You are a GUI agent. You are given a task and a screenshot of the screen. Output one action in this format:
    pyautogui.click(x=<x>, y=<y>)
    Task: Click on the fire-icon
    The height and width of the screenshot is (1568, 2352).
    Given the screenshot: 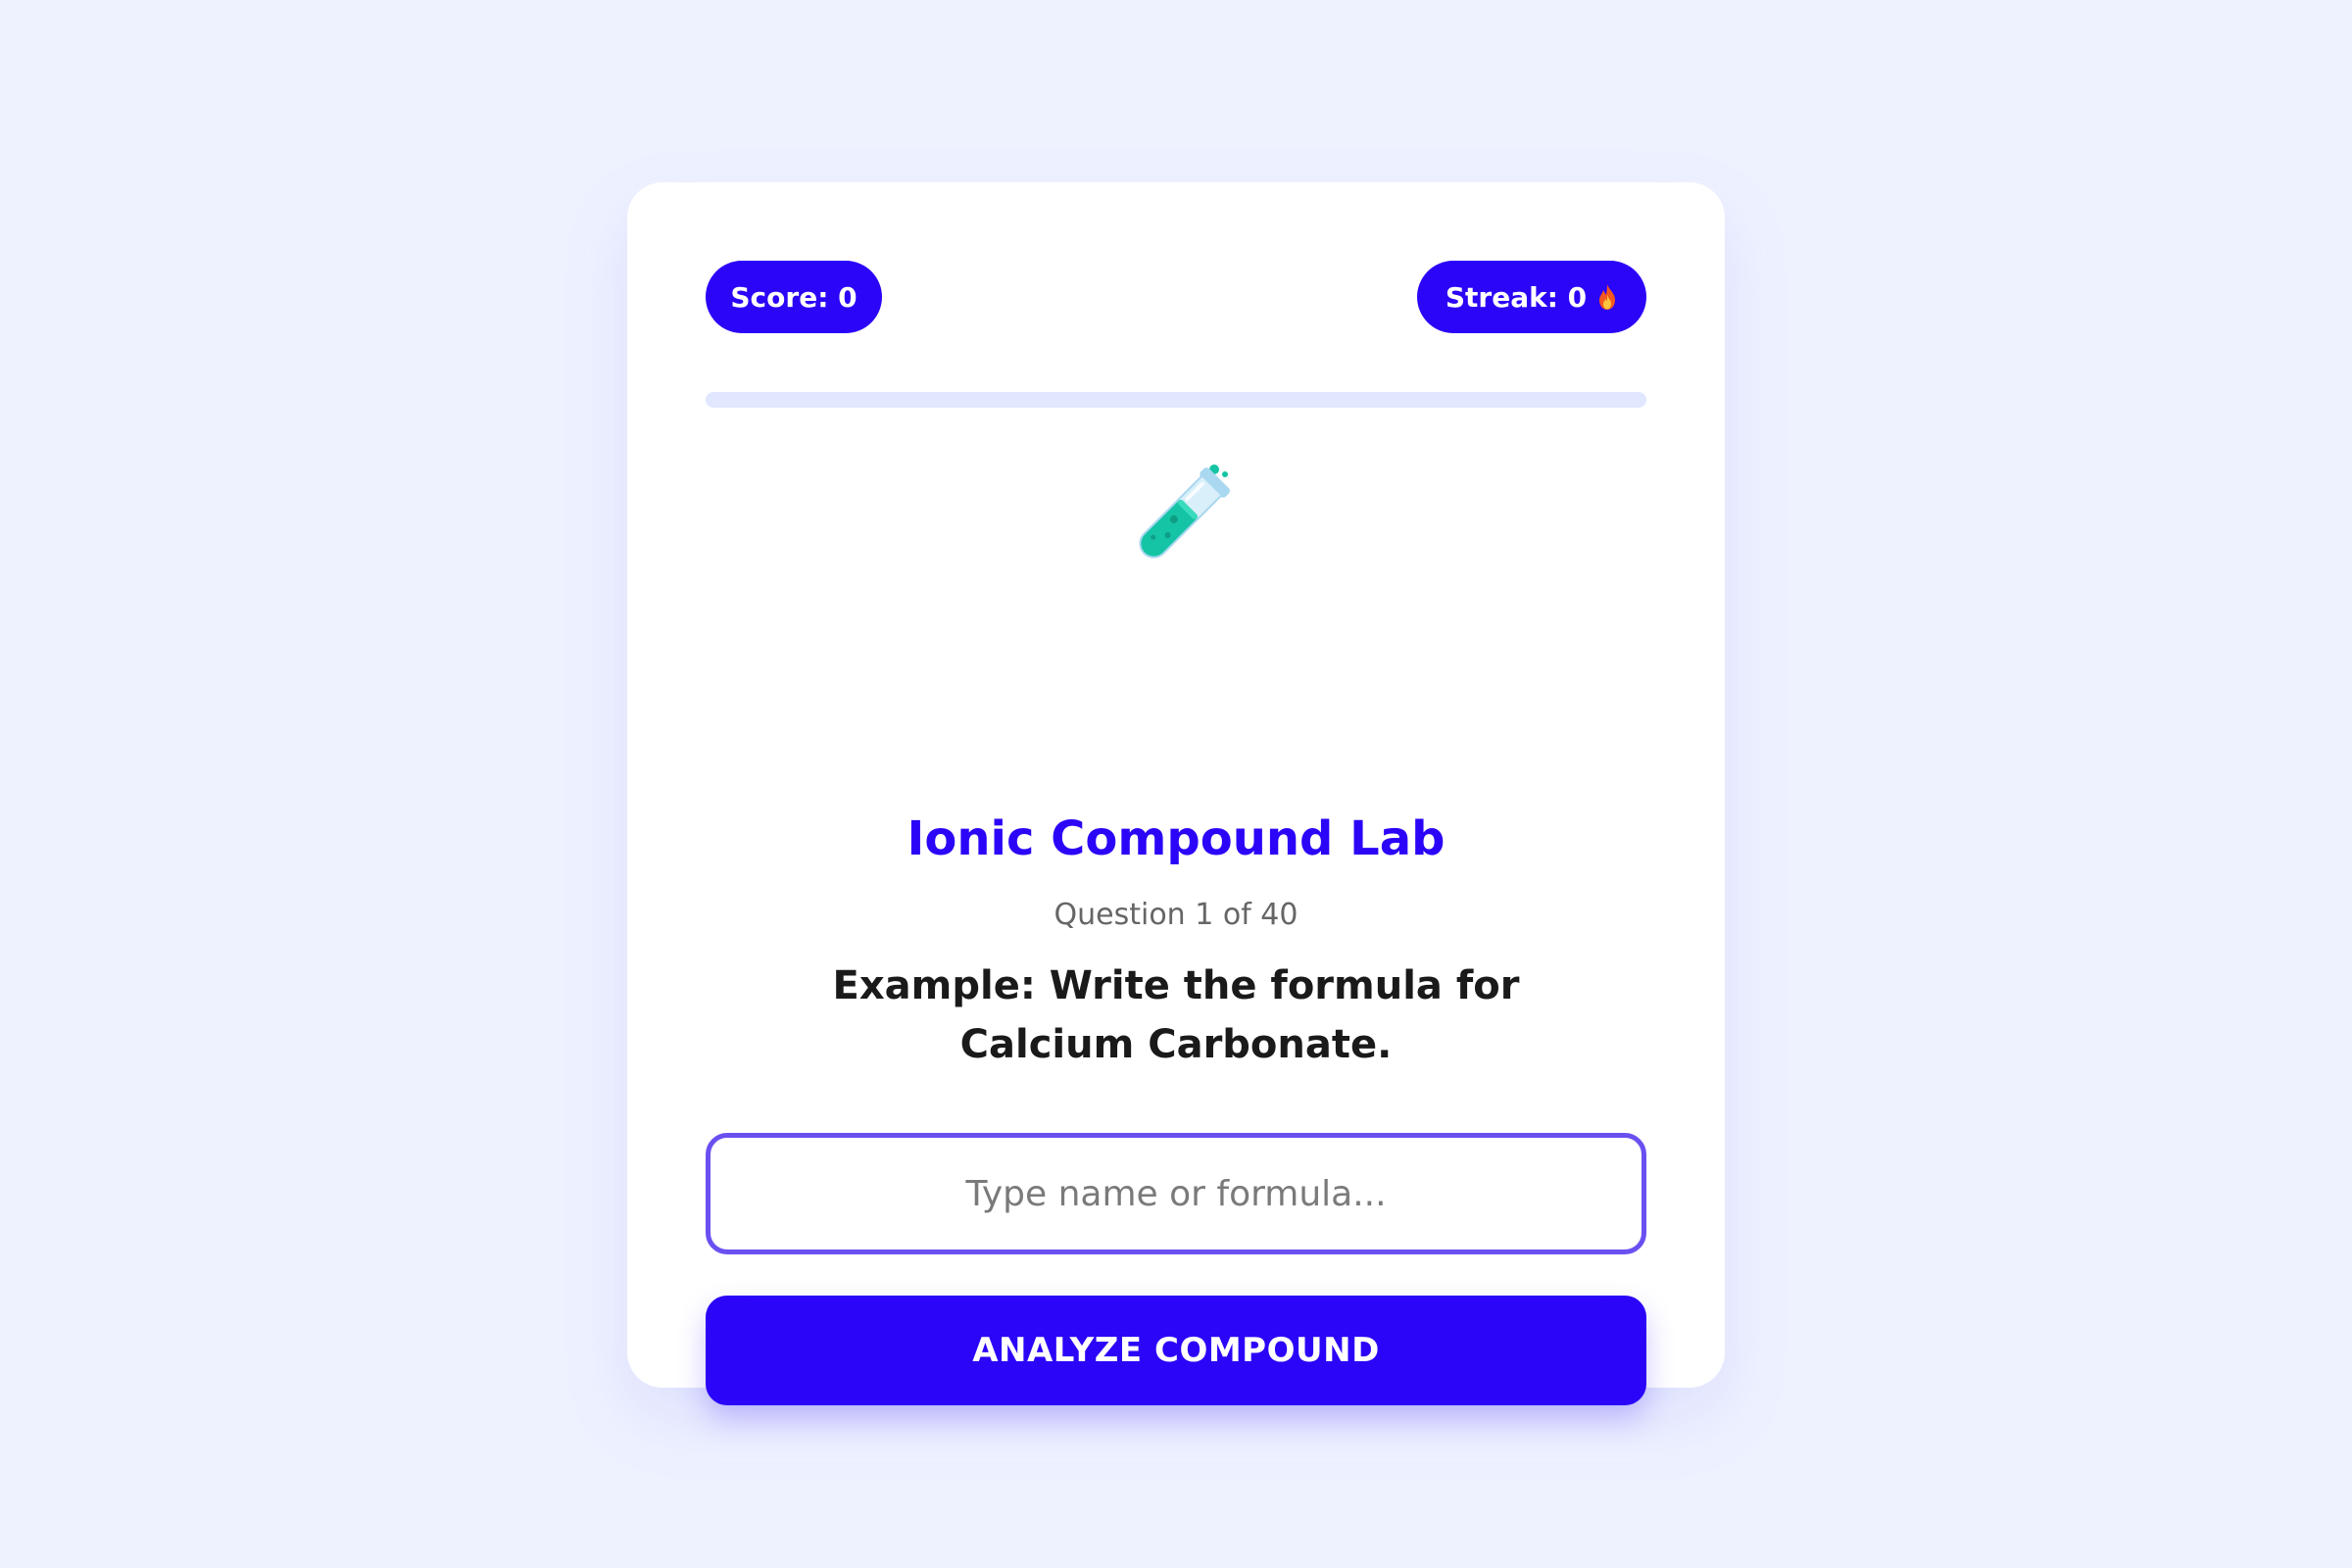 What is the action you would take?
    pyautogui.click(x=1607, y=297)
    